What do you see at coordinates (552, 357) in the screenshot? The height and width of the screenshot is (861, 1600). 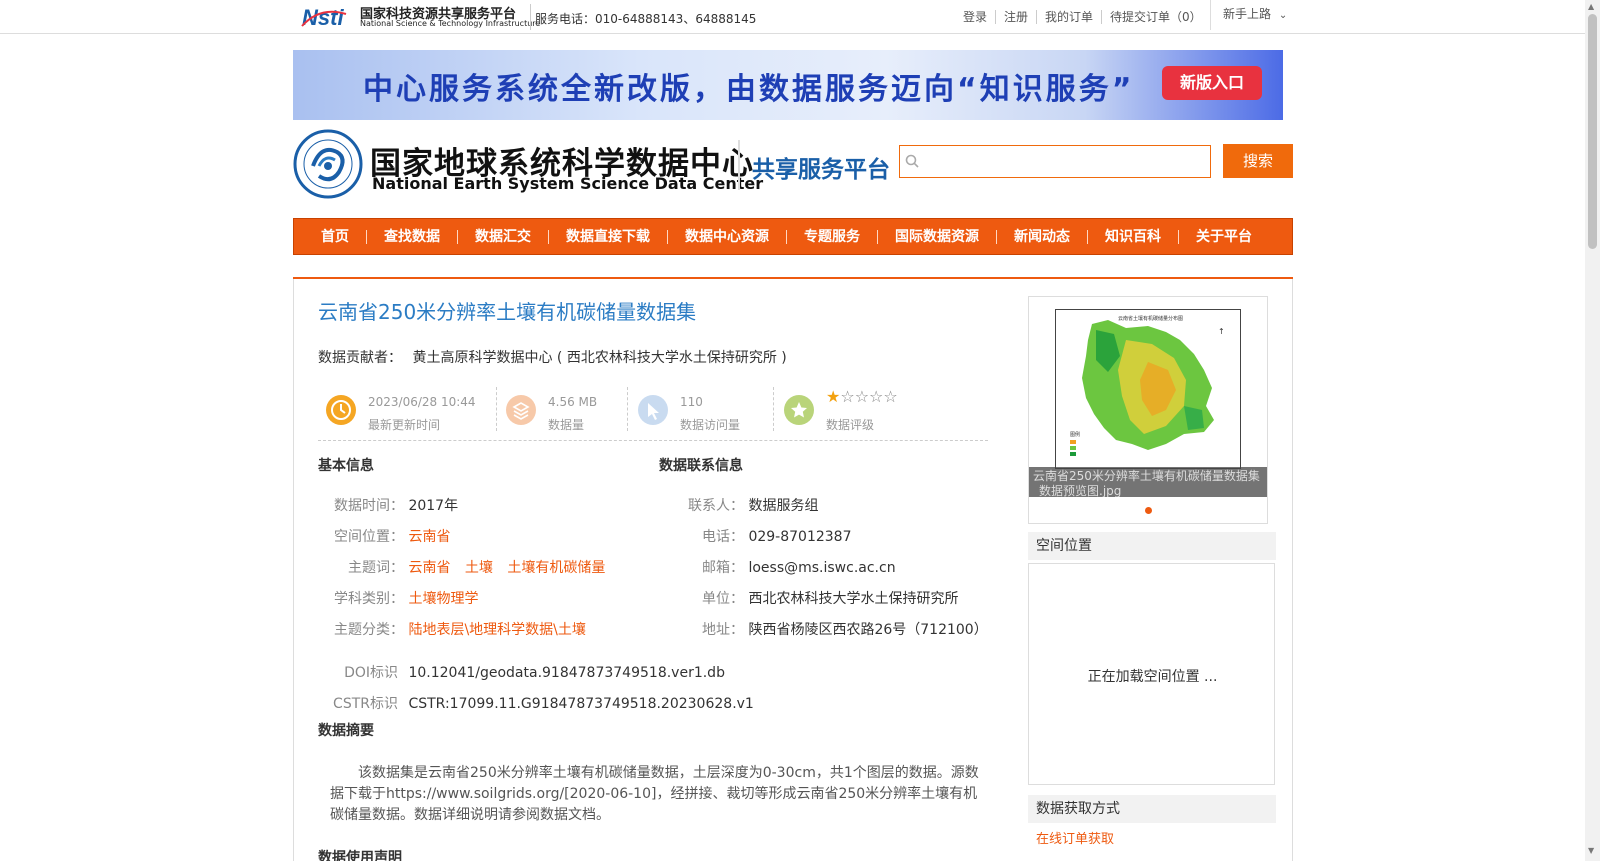 I see `contributor: 数据贡献者： 黄土高原科学数据中心 ( 西北农林科技大学水土保持研究所 )` at bounding box center [552, 357].